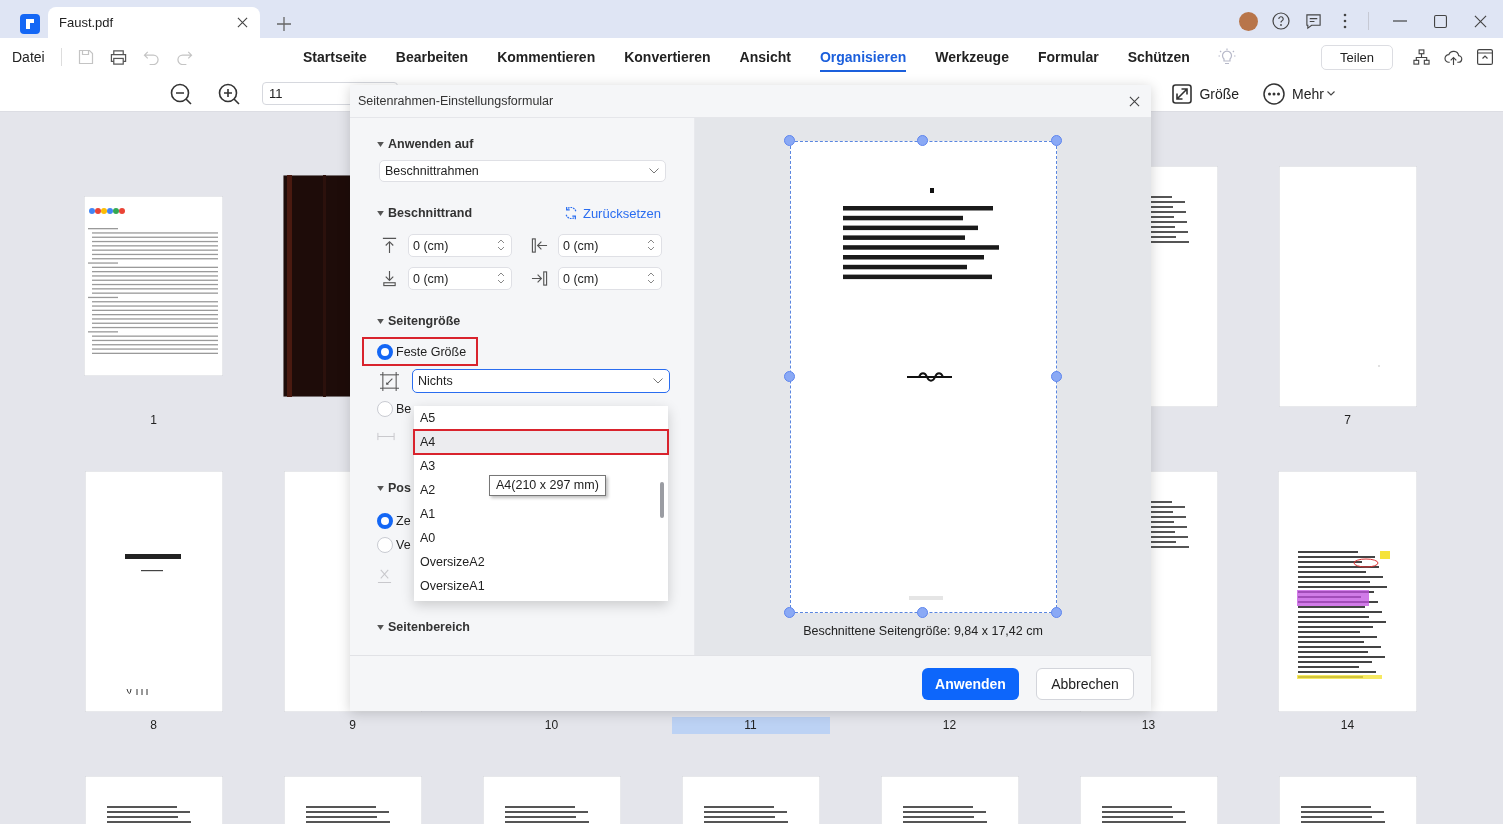 Image resolution: width=1503 pixels, height=824 pixels. I want to click on radio-label: Ze, so click(403, 521).